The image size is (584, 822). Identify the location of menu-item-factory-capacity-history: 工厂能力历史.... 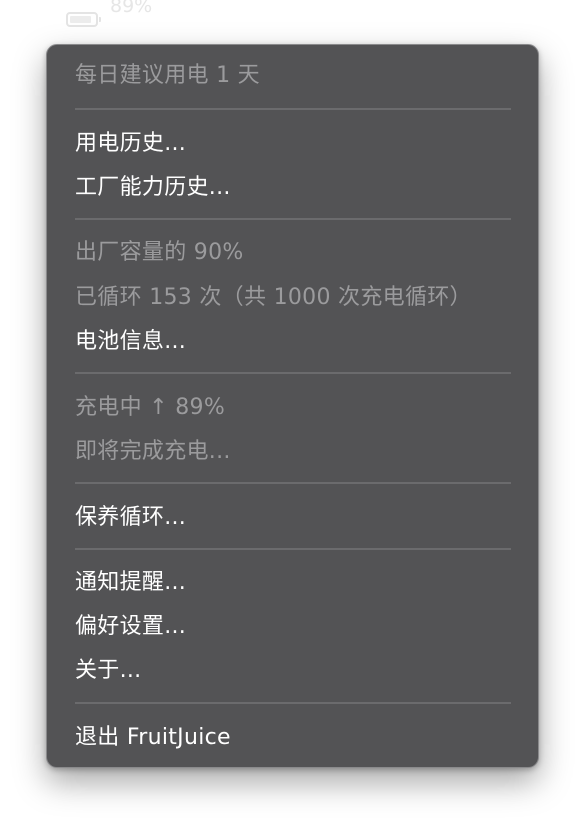
(153, 188).